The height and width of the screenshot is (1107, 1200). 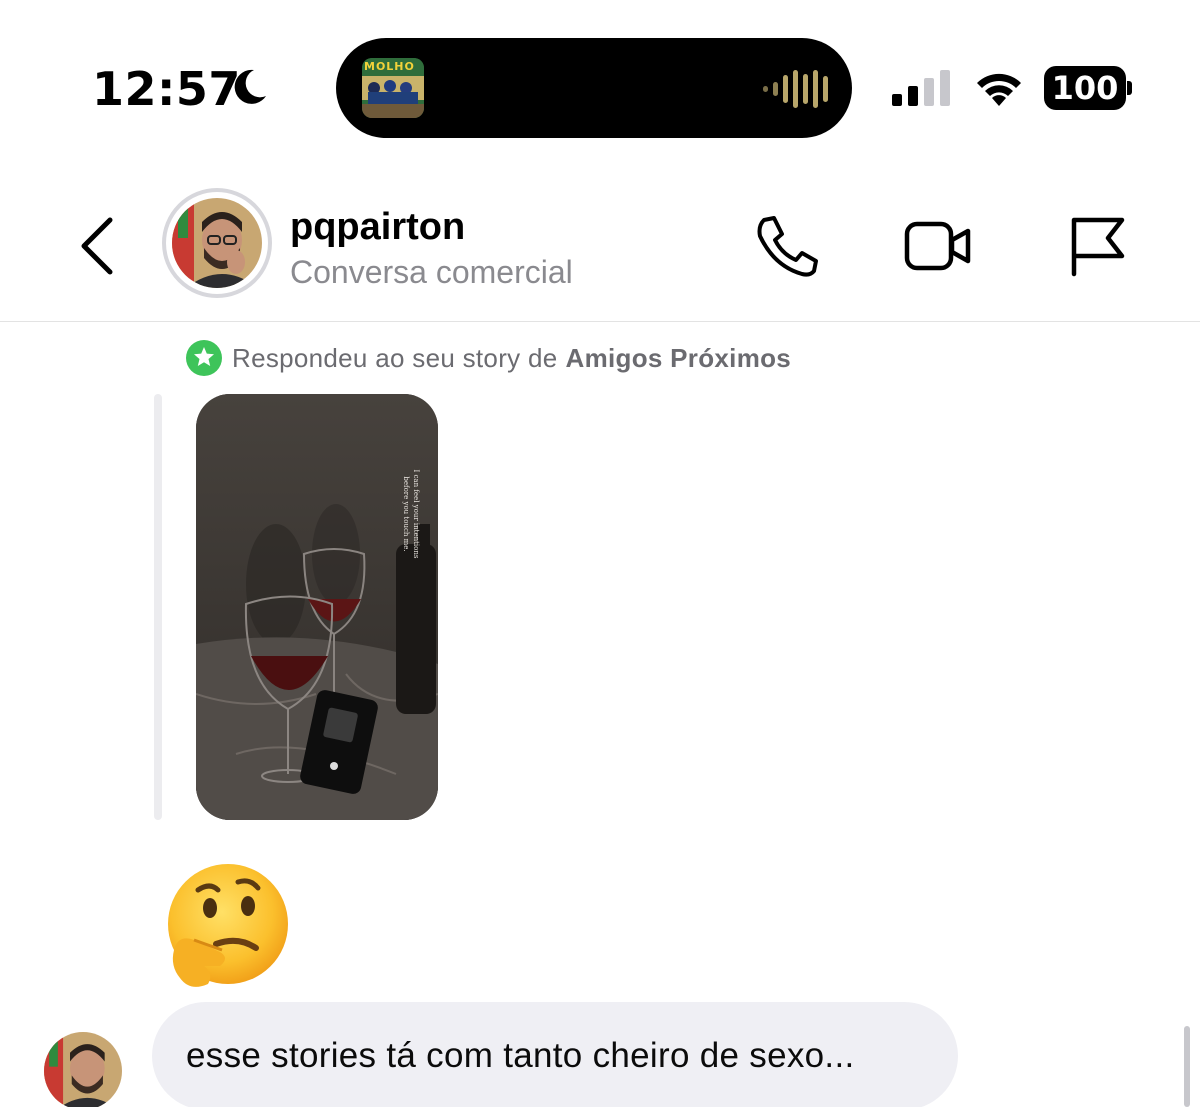 What do you see at coordinates (377, 227) in the screenshot?
I see `chat-username: pqpairton` at bounding box center [377, 227].